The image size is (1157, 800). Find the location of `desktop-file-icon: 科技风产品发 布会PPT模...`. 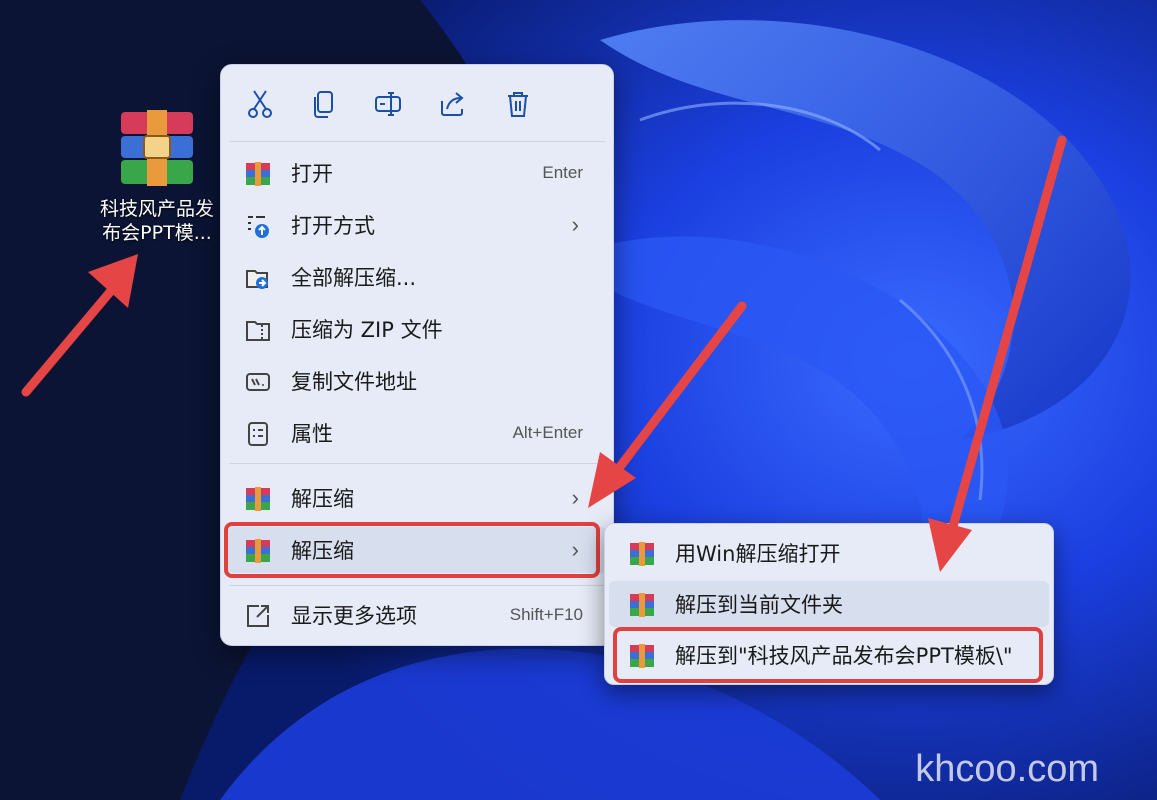

desktop-file-icon: 科技风产品发 布会PPT模... is located at coordinates (157, 177).